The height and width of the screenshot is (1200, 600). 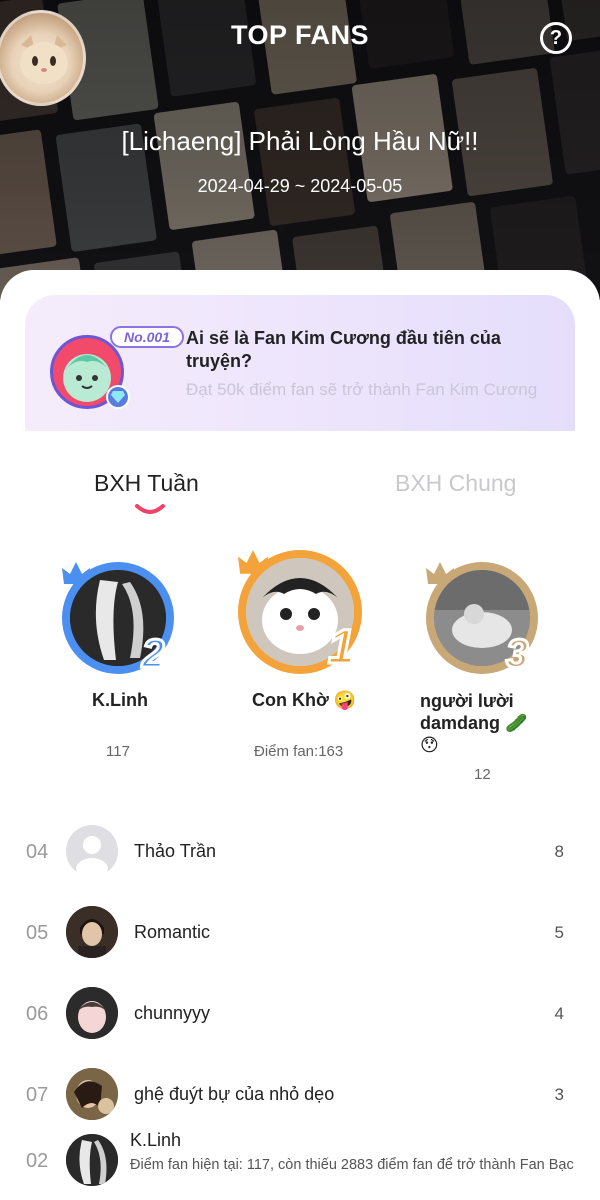 What do you see at coordinates (300, 850) in the screenshot?
I see `ranking-row: 04 Thảo Trần 8` at bounding box center [300, 850].